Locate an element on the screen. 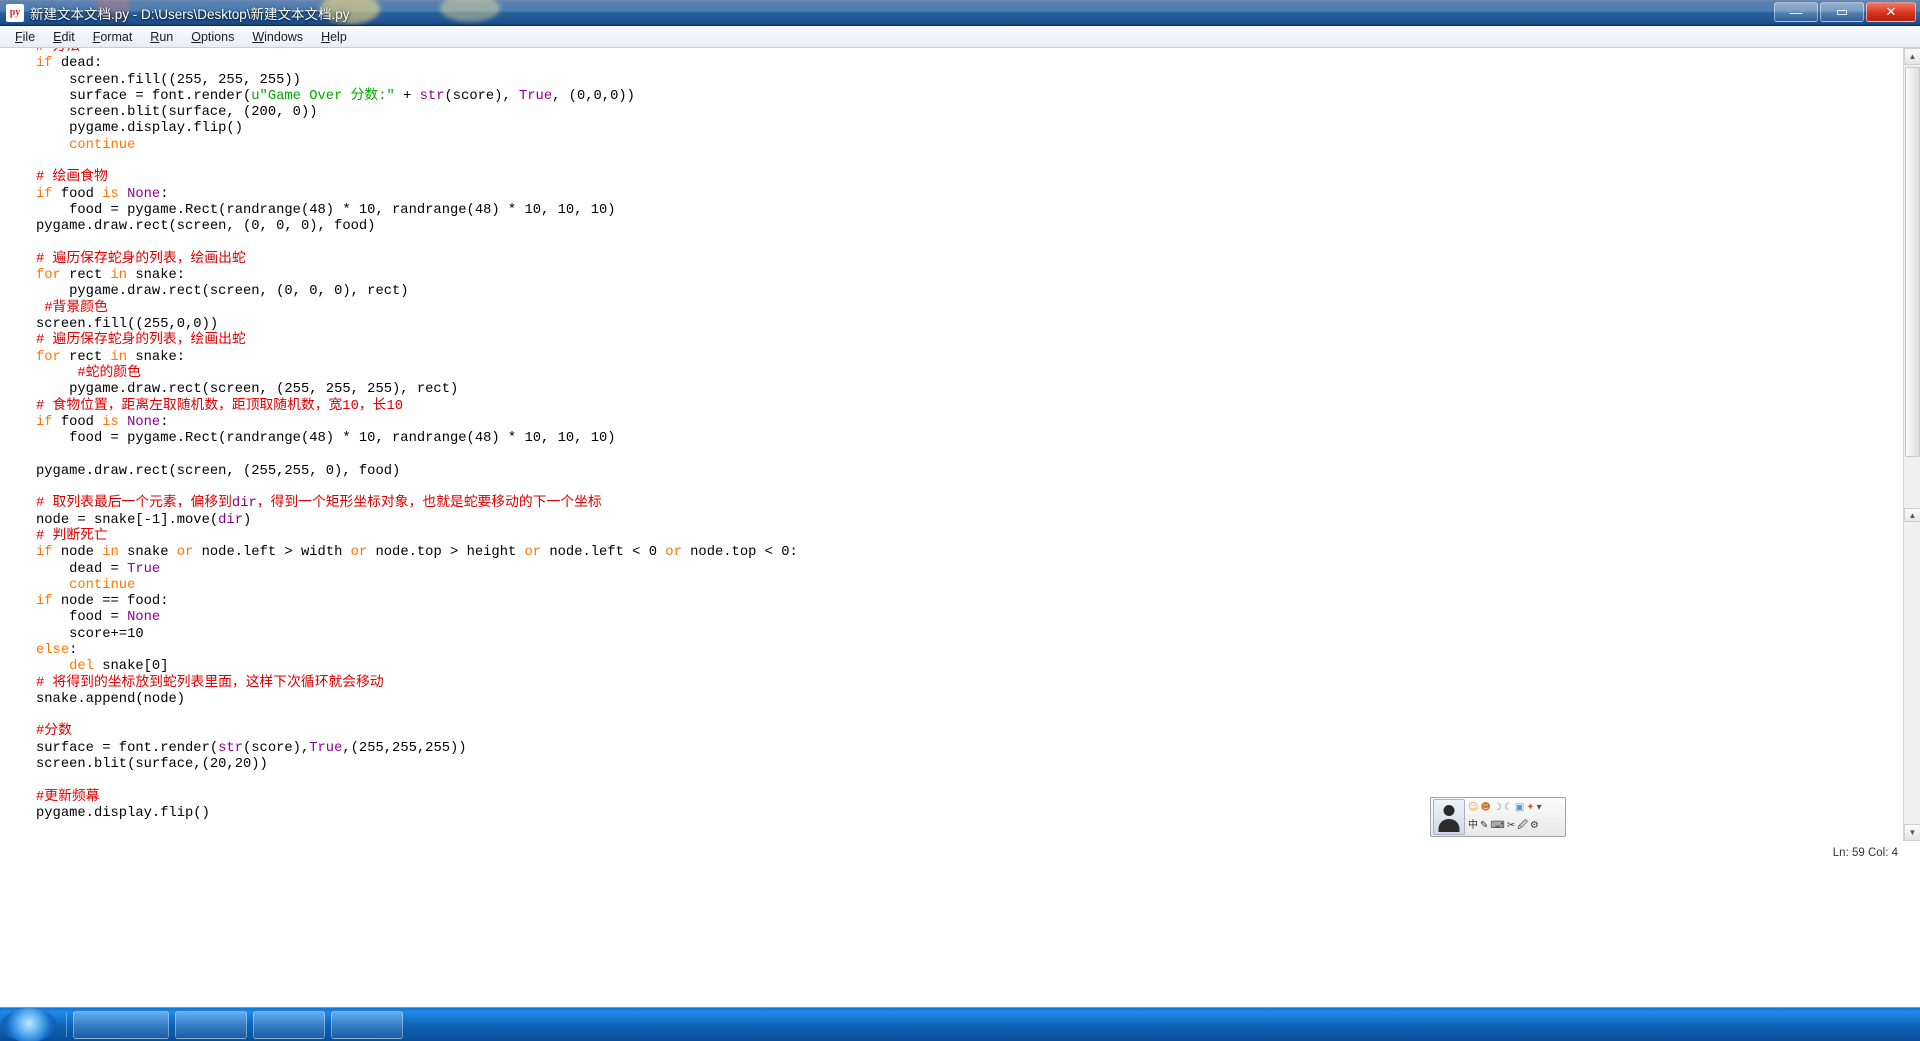 The width and height of the screenshot is (1920, 1041). code-token-kw: for is located at coordinates (48, 276).